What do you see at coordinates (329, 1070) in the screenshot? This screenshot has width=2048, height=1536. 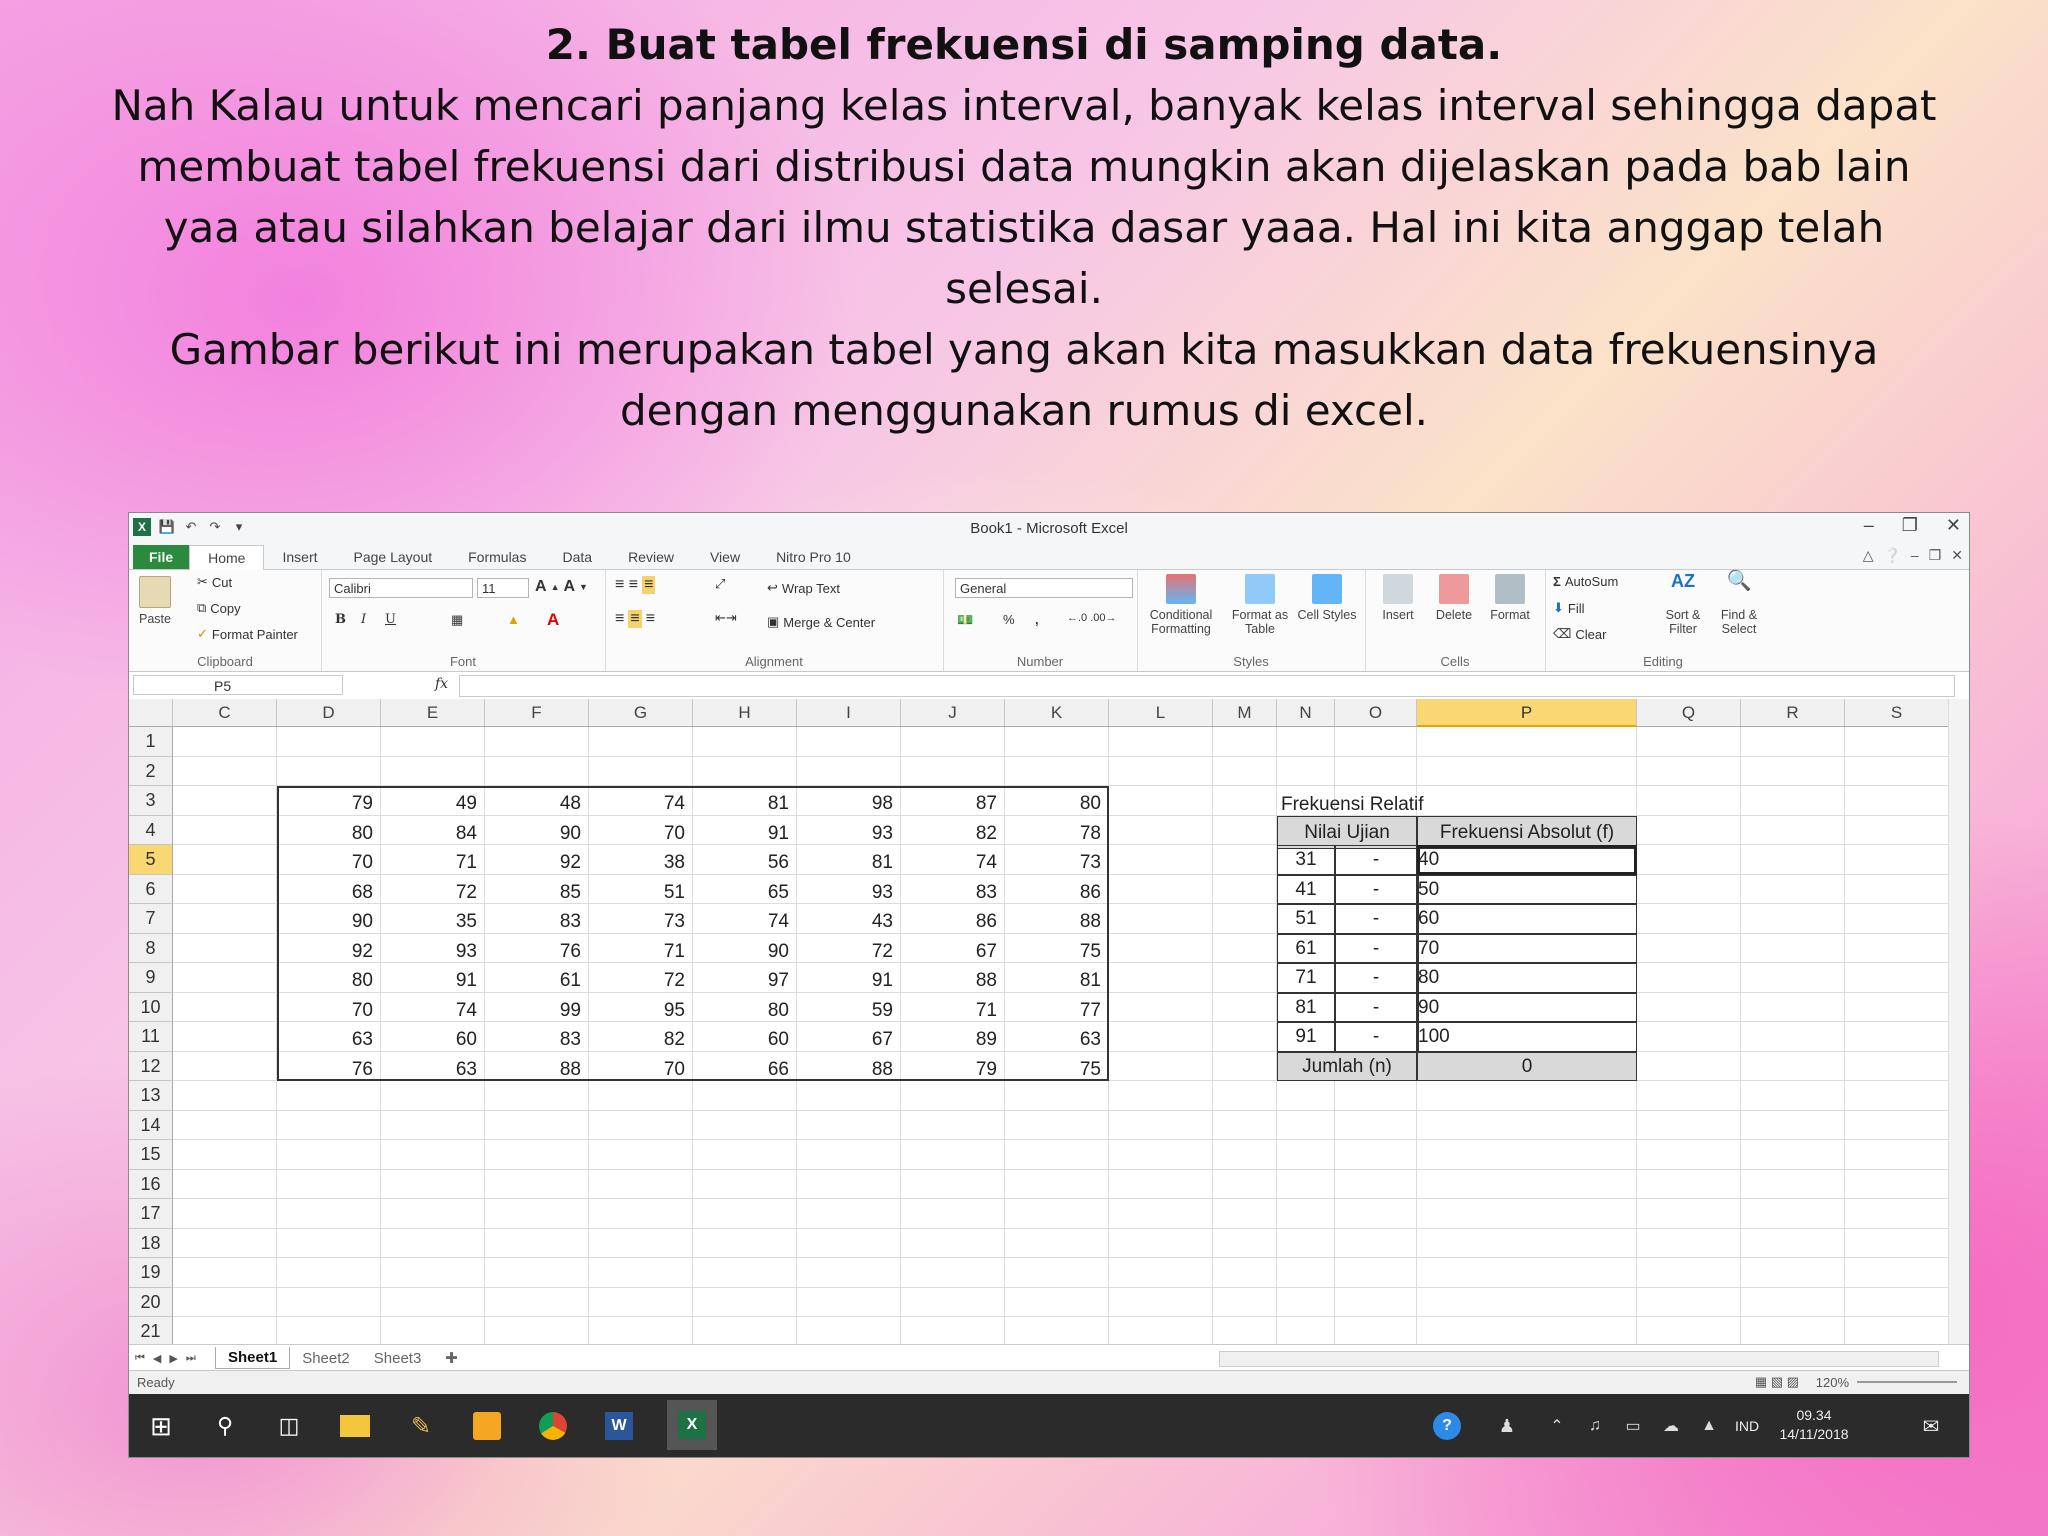 I see `data-cell: 76` at bounding box center [329, 1070].